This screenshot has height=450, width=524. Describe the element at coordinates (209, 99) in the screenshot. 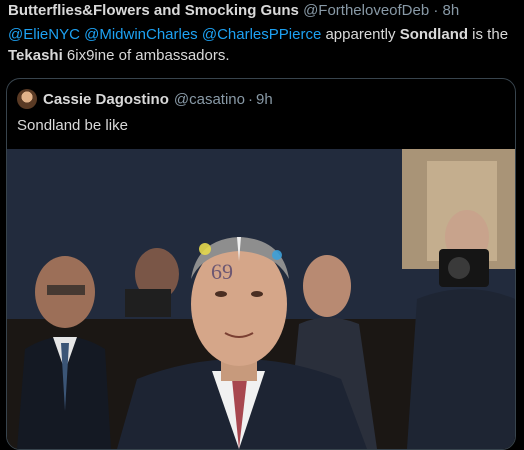

I see `quoted-author-handle: @casatino` at that location.